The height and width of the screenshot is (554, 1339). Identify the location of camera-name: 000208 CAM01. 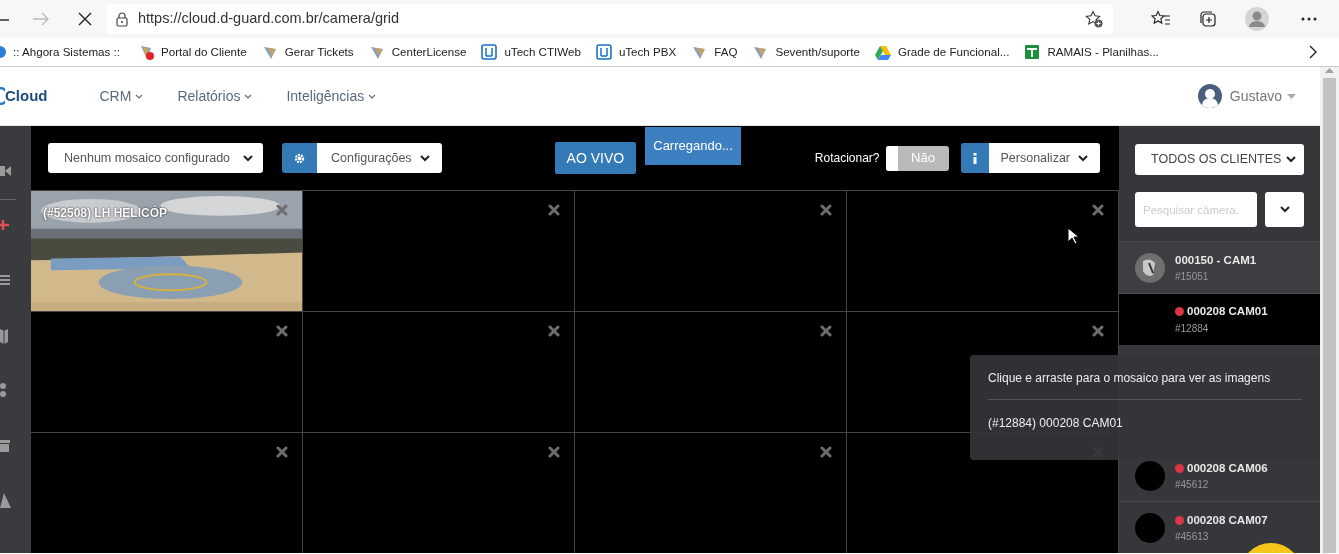
(1227, 312).